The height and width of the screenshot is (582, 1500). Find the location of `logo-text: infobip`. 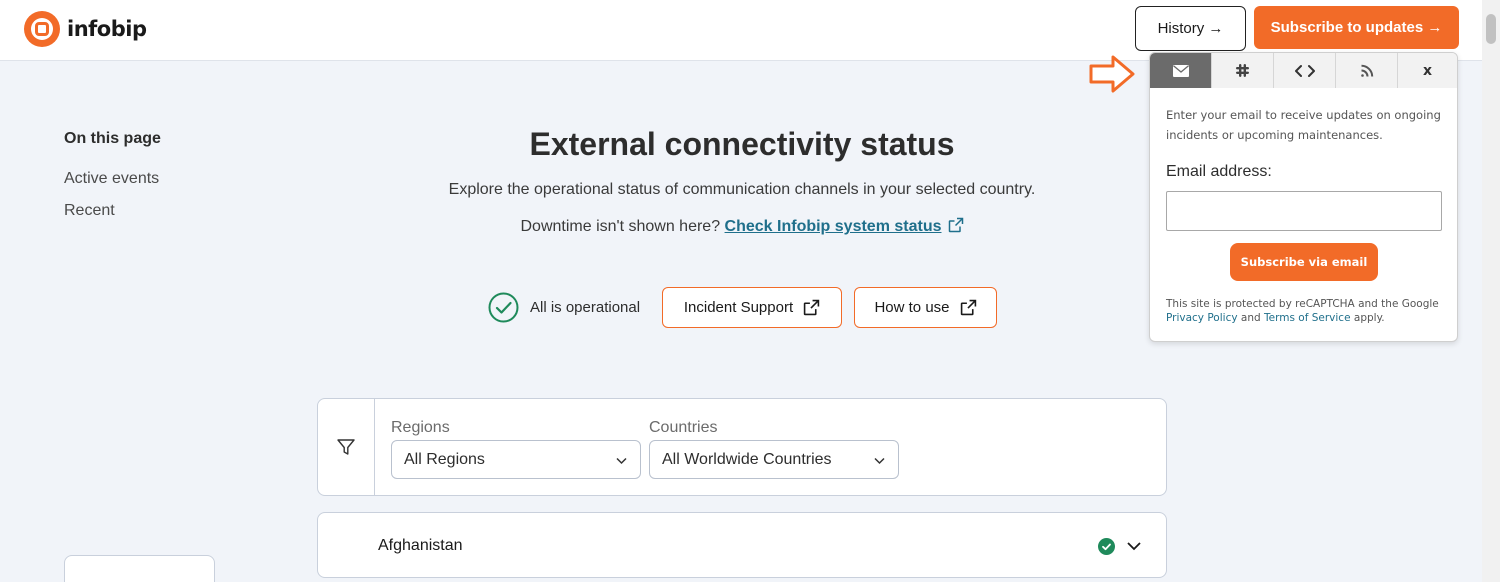

logo-text: infobip is located at coordinates (107, 29).